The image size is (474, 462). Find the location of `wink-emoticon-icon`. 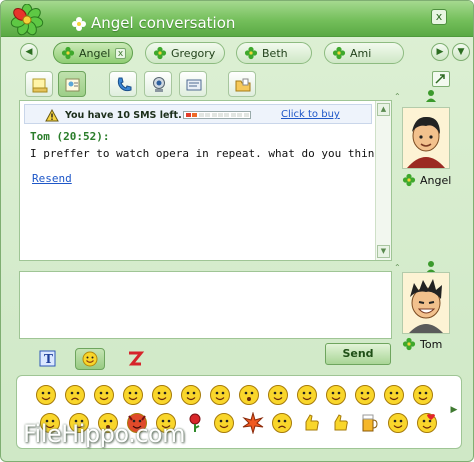

wink-emoticon-icon is located at coordinates (133, 395).